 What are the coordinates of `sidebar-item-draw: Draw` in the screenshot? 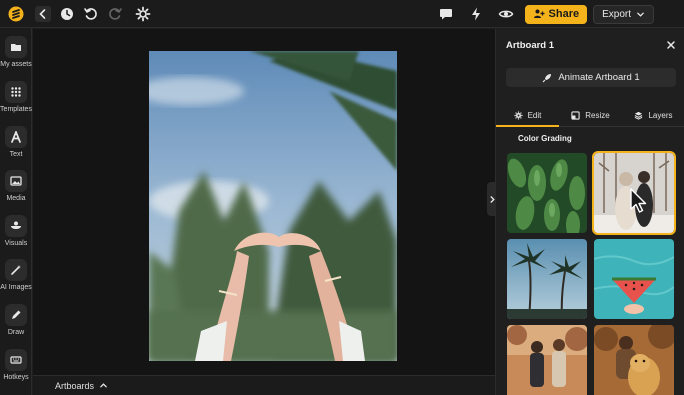 It's located at (16, 320).